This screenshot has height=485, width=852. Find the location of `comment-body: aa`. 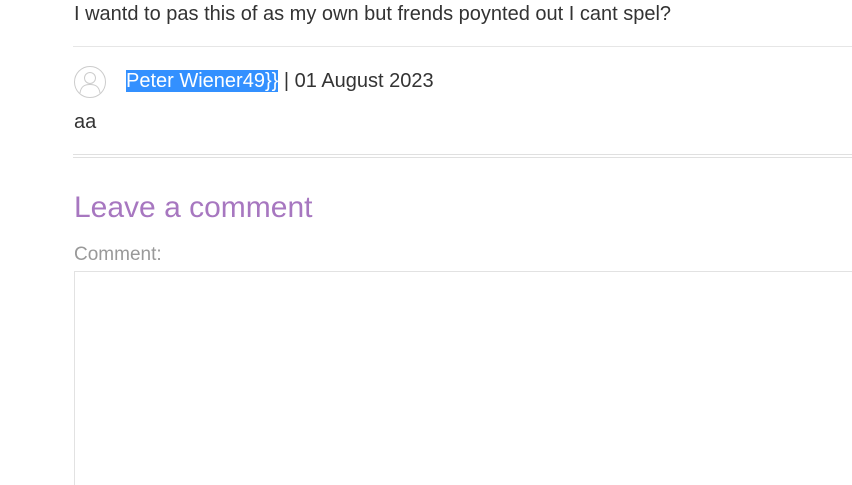

comment-body: aa is located at coordinates (85, 122).